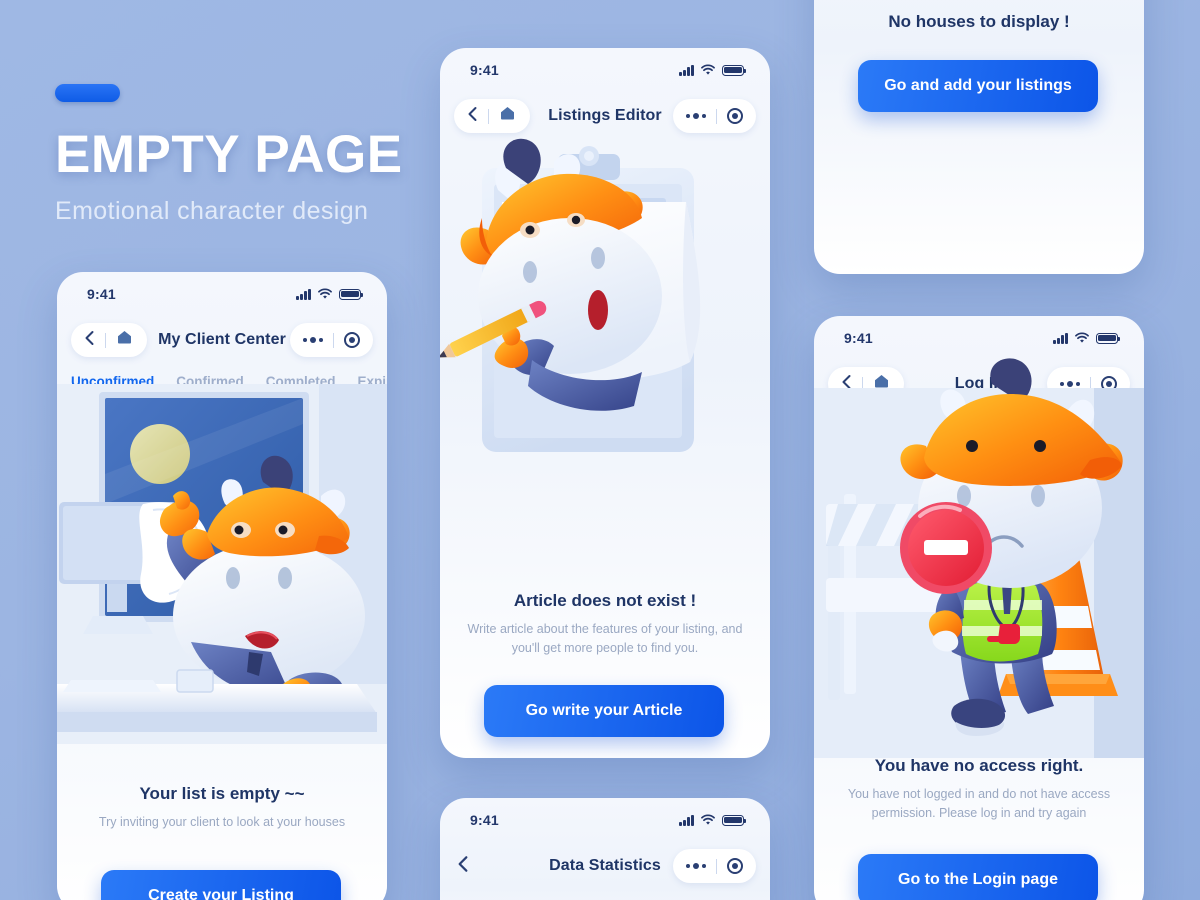 The height and width of the screenshot is (900, 1200). What do you see at coordinates (222, 340) in the screenshot?
I see `navigation-bar: My Client Center` at bounding box center [222, 340].